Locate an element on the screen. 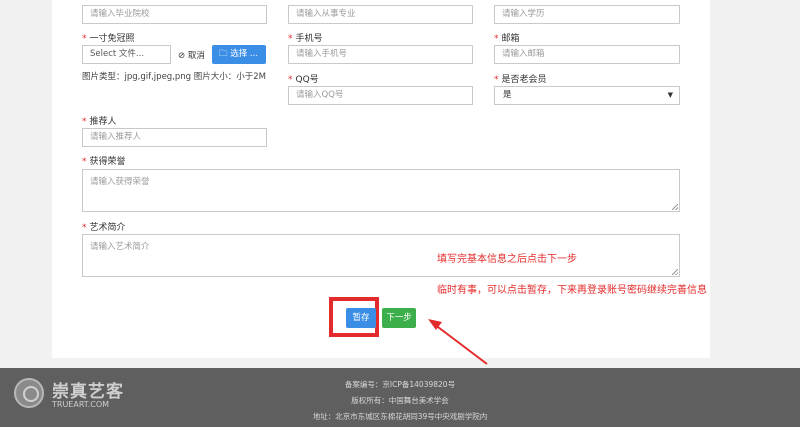  watermark-mark-icon is located at coordinates (29, 393).